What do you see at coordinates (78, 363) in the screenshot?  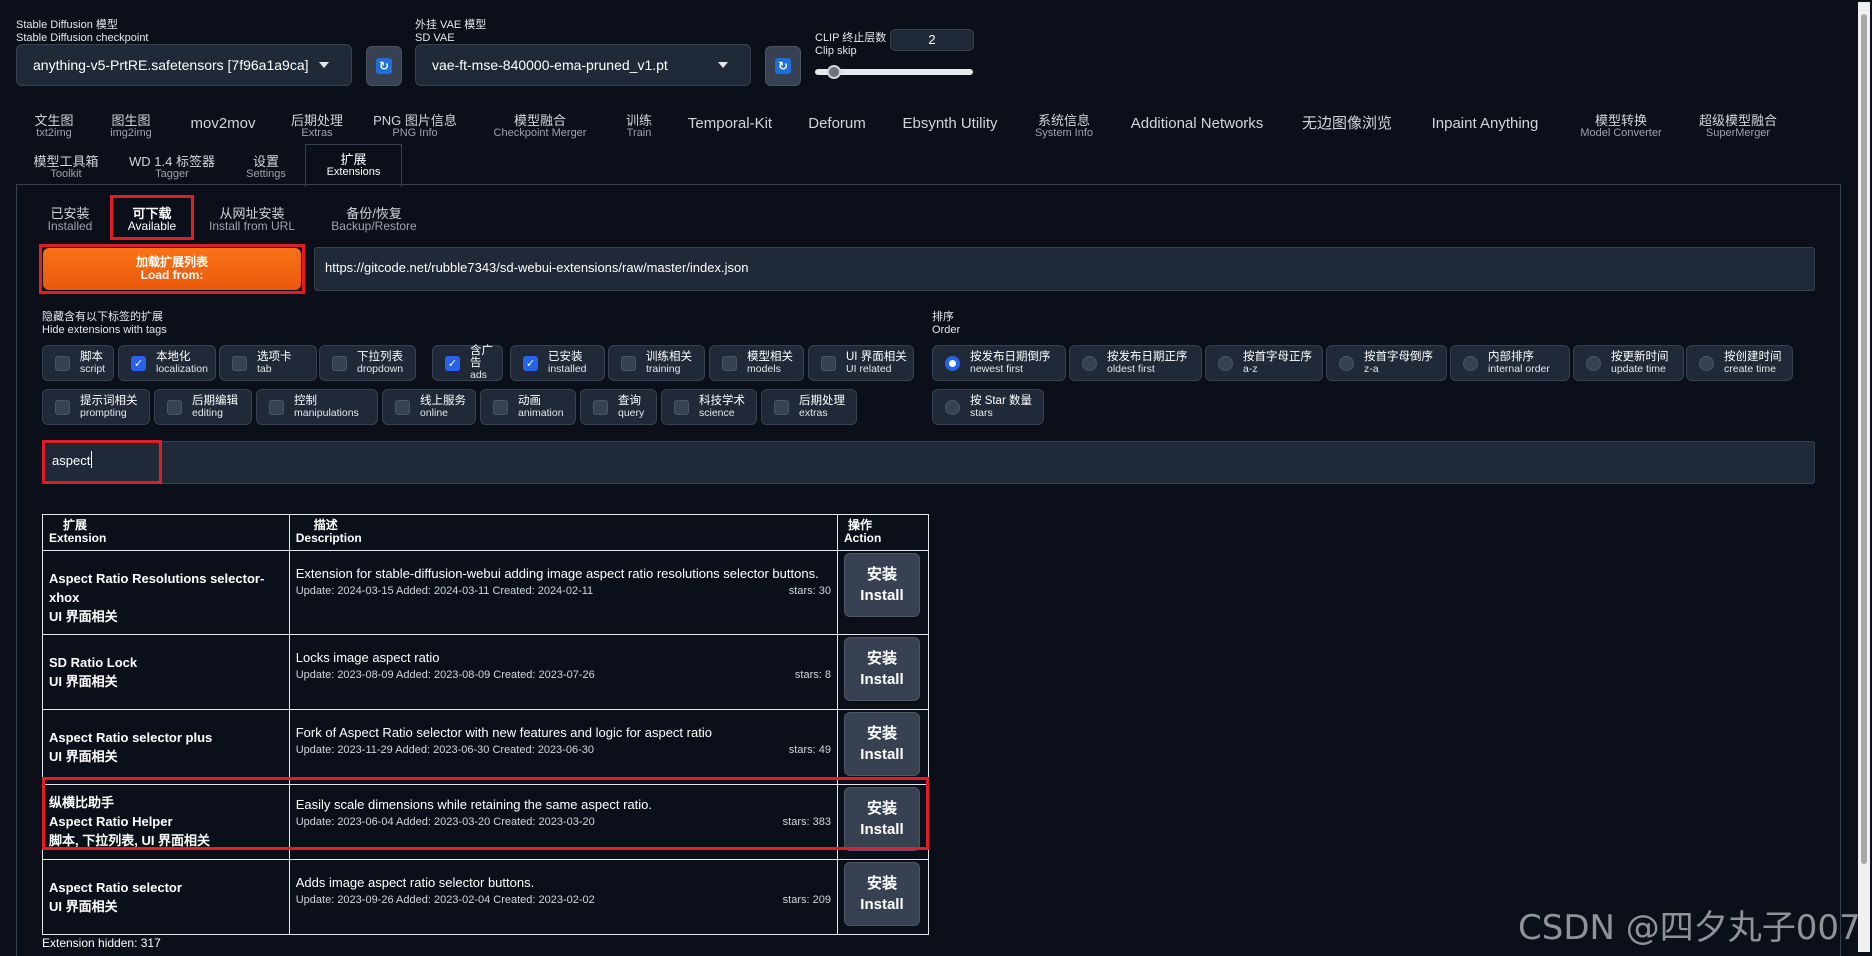 I see `hide-tag-script: 脚本 script` at bounding box center [78, 363].